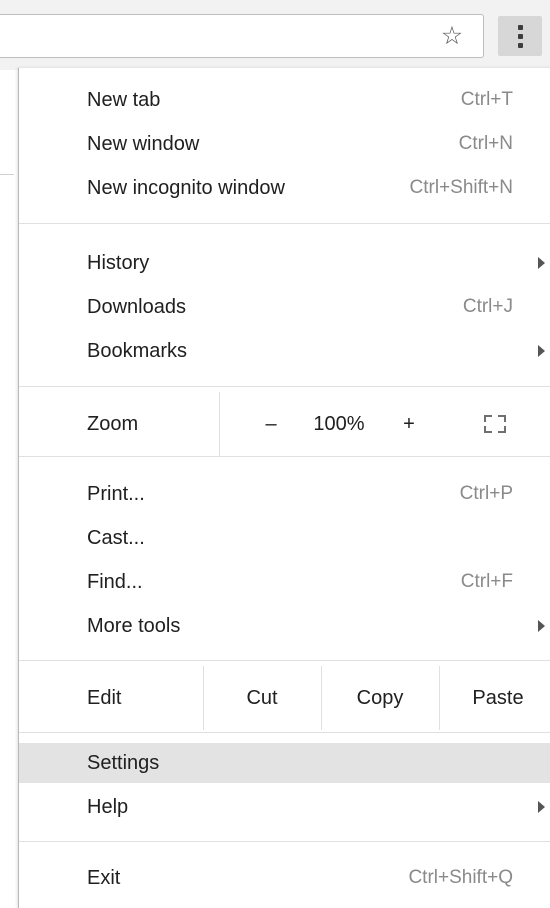 This screenshot has width=550, height=908. Describe the element at coordinates (284, 582) in the screenshot. I see `menu-item-find: Find... Ctrl+F` at that location.